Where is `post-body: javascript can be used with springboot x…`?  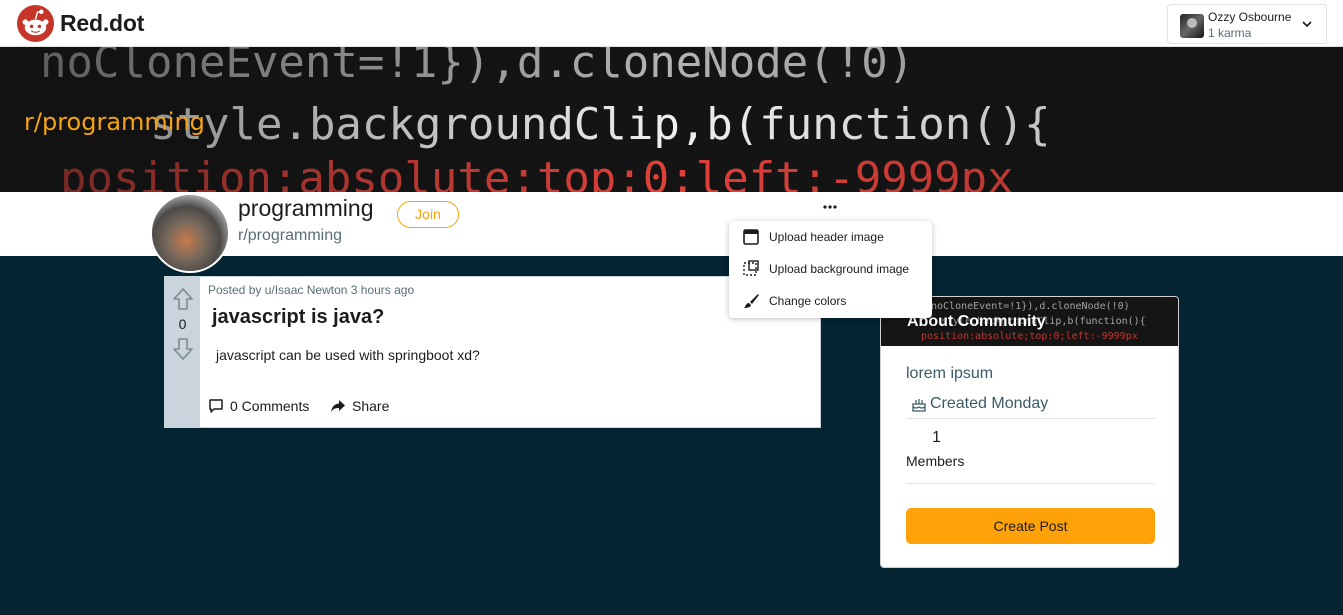 post-body: javascript can be used with springboot x… is located at coordinates (348, 355).